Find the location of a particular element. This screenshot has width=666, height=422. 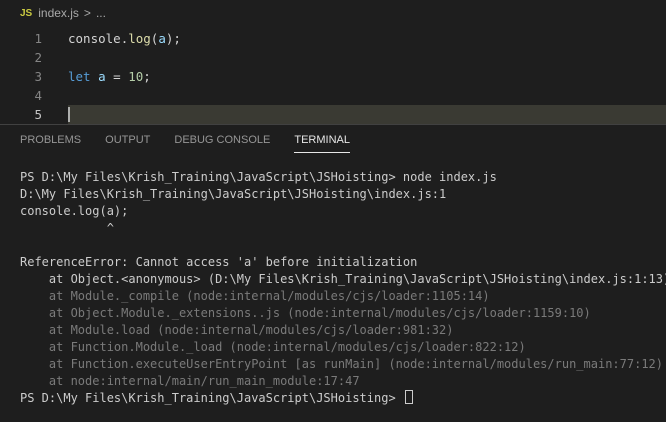

terminal-line: console.log(a); is located at coordinates (74, 211).